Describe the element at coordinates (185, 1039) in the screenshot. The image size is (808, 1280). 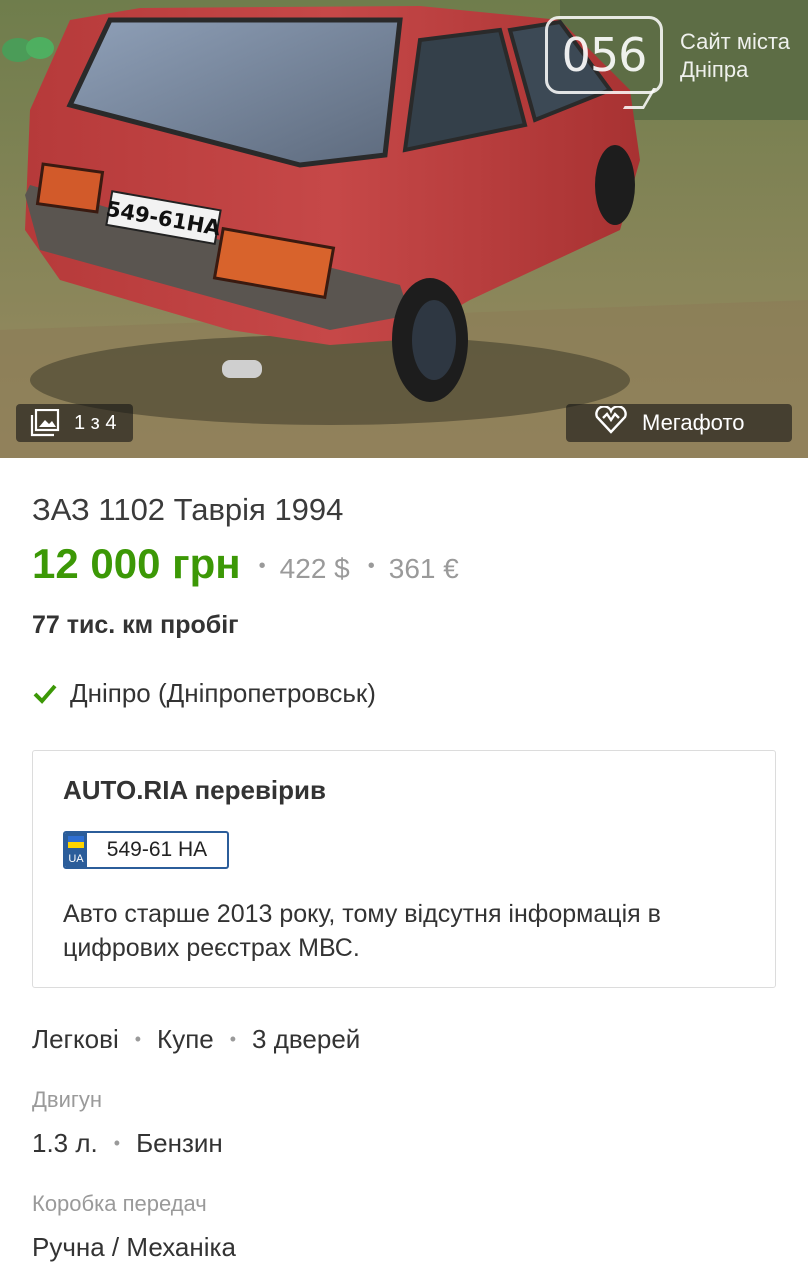
I see `body-style: Купе` at that location.